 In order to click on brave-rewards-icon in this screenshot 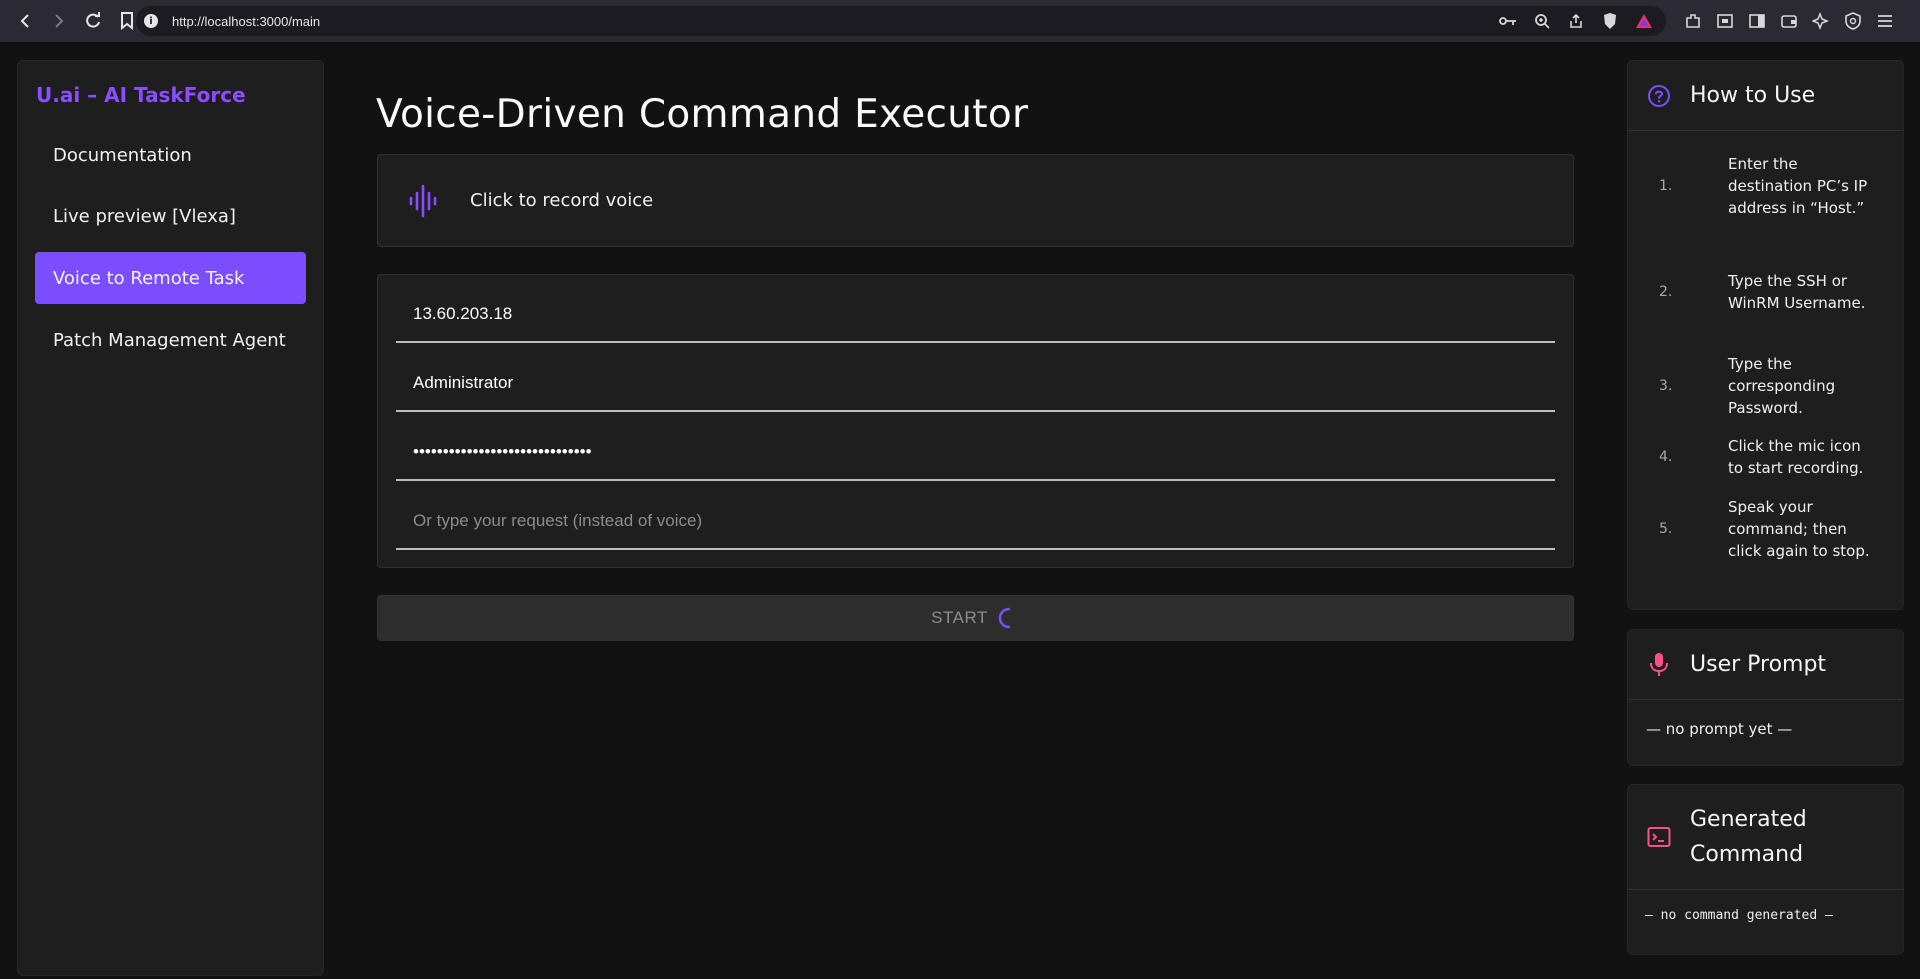, I will do `click(1644, 21)`.